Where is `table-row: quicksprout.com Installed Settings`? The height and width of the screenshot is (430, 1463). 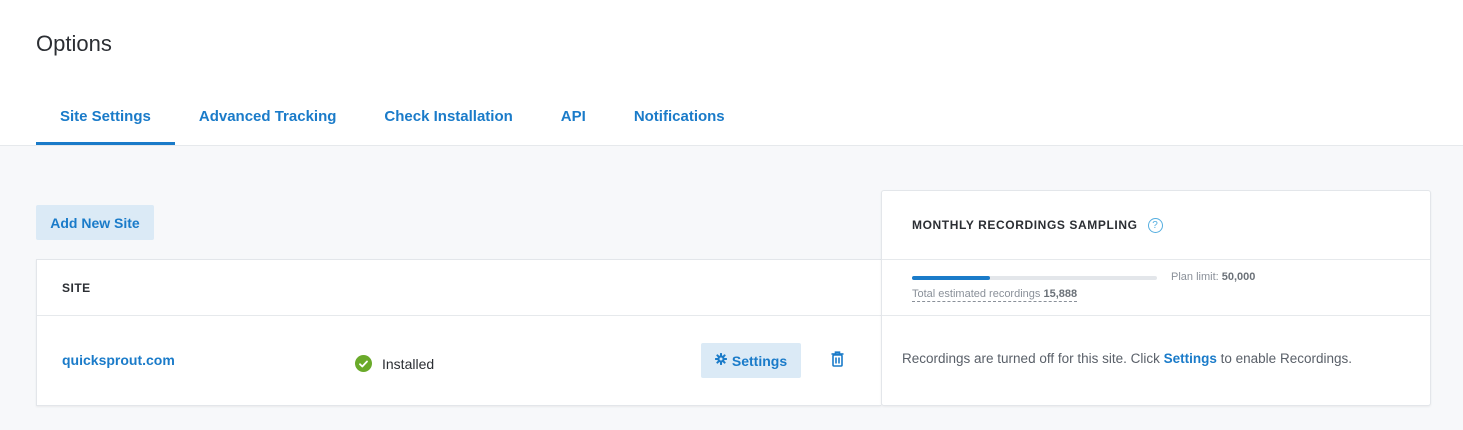 table-row: quicksprout.com Installed Settings is located at coordinates (459, 361).